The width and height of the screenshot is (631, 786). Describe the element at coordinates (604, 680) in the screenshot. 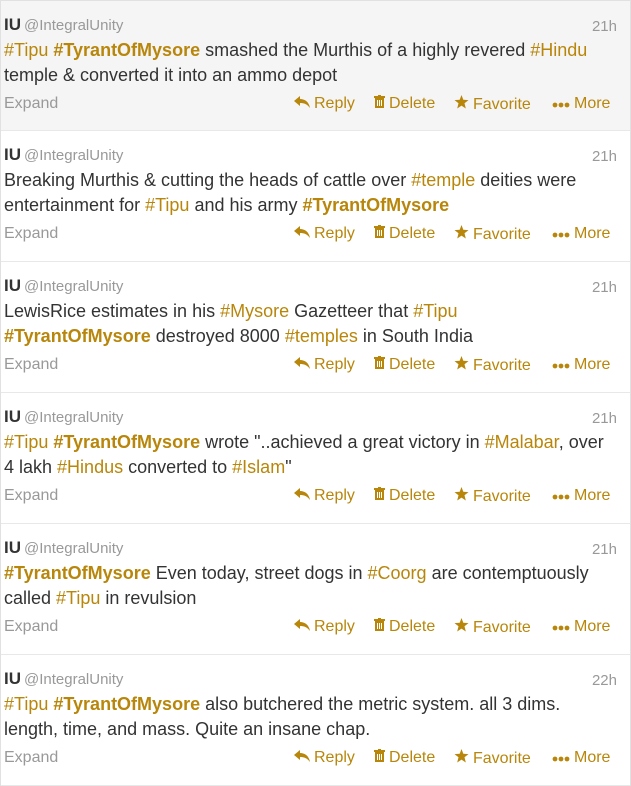

I see `tweet-timestamp: 22h` at that location.